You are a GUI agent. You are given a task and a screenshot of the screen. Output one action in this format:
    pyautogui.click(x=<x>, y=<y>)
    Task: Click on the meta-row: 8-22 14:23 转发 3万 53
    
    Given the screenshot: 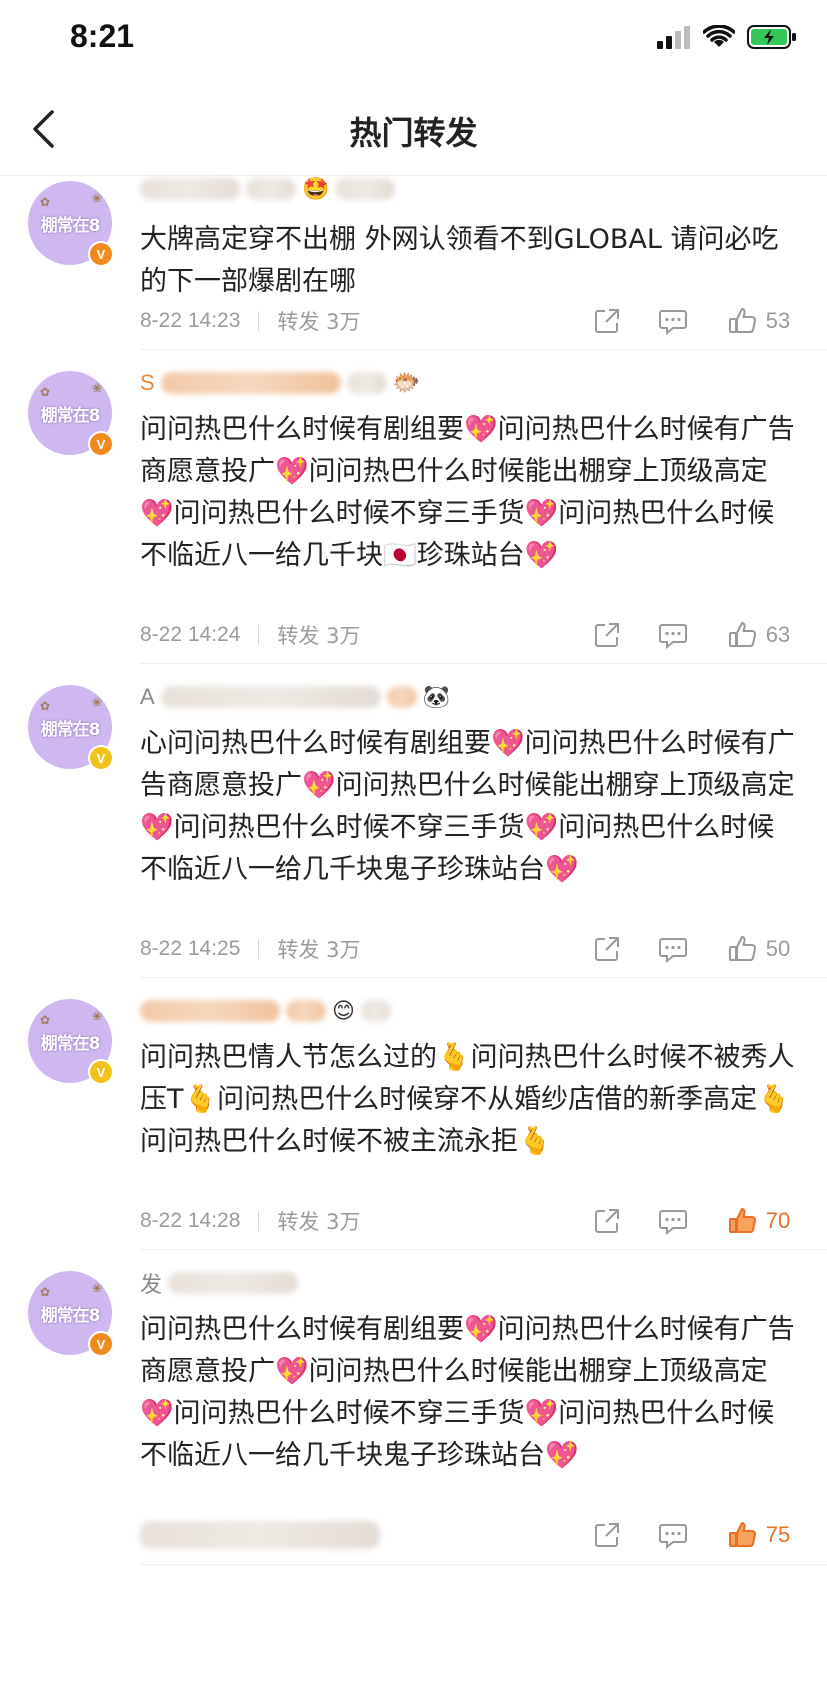 What is the action you would take?
    pyautogui.click(x=469, y=321)
    